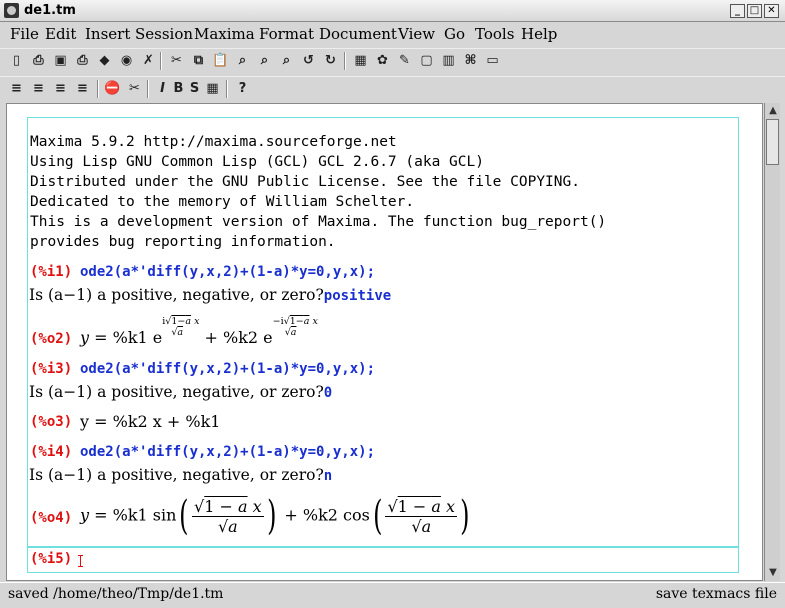 The height and width of the screenshot is (608, 785). I want to click on menu-file: File, so click(24, 34).